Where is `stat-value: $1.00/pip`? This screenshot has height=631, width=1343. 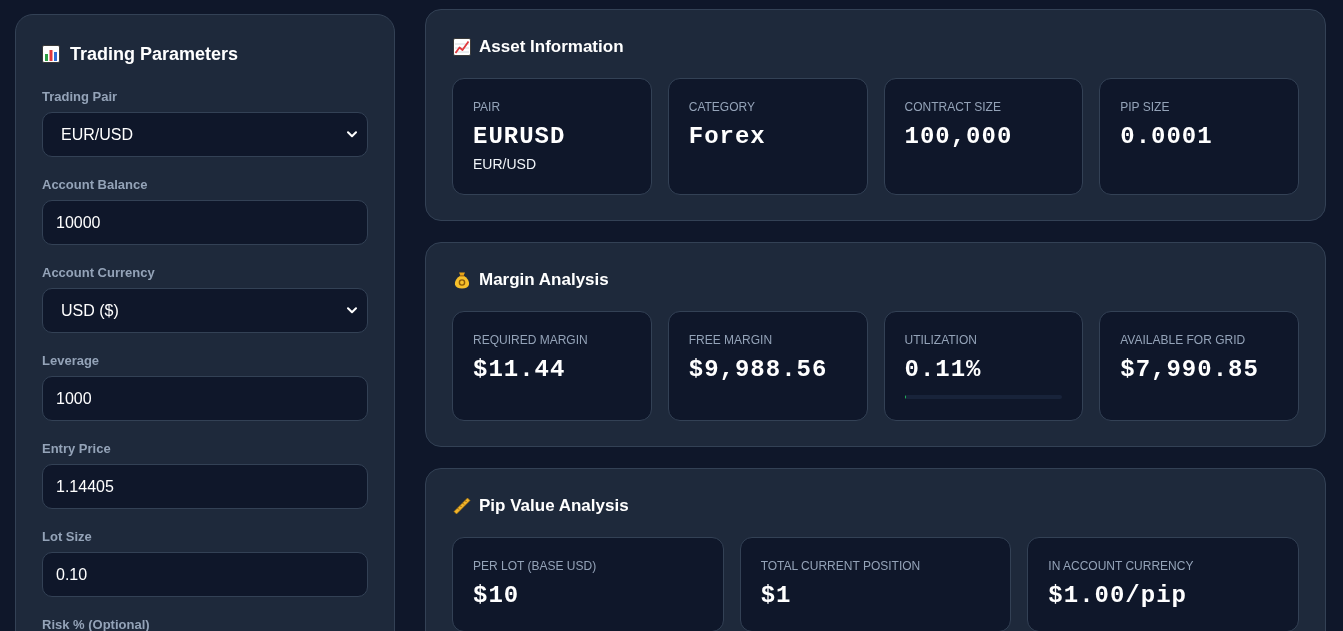
stat-value: $1.00/pip is located at coordinates (1118, 596).